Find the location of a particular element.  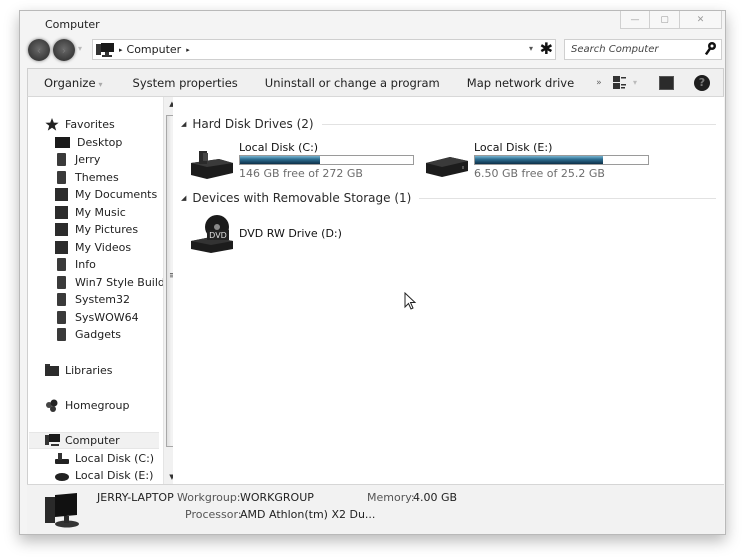

drive-info: Local Disk (E:) 6.50 GB free of 25.2 GB is located at coordinates (561, 161).